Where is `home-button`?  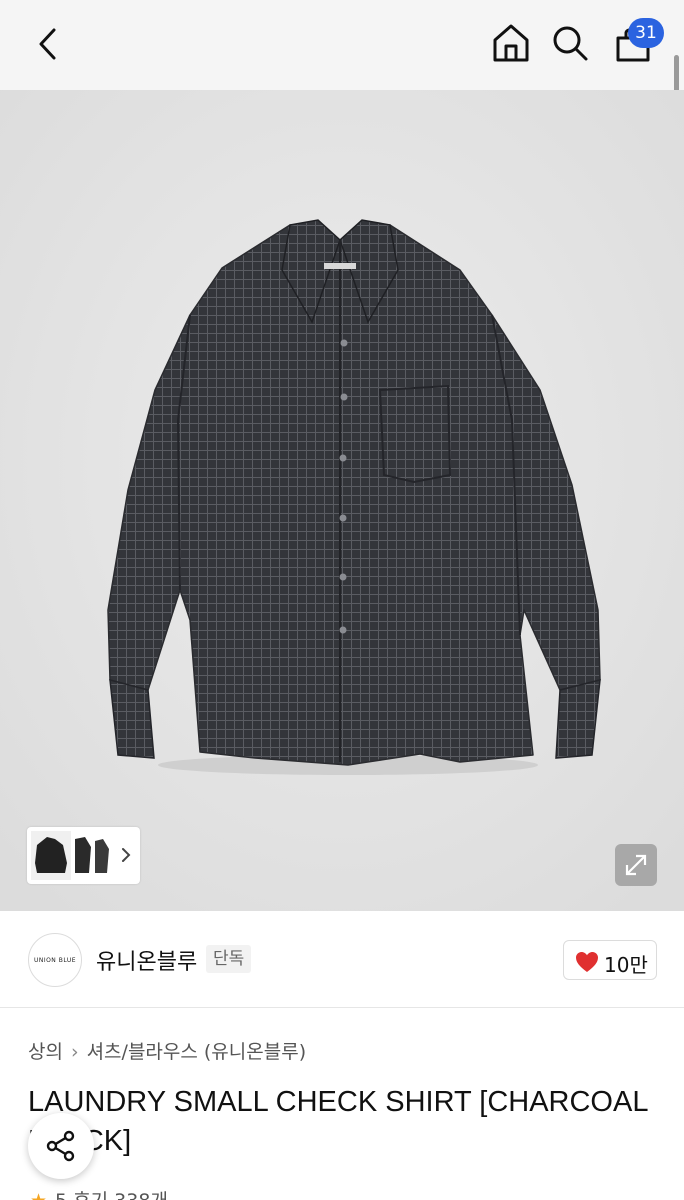 home-button is located at coordinates (511, 43).